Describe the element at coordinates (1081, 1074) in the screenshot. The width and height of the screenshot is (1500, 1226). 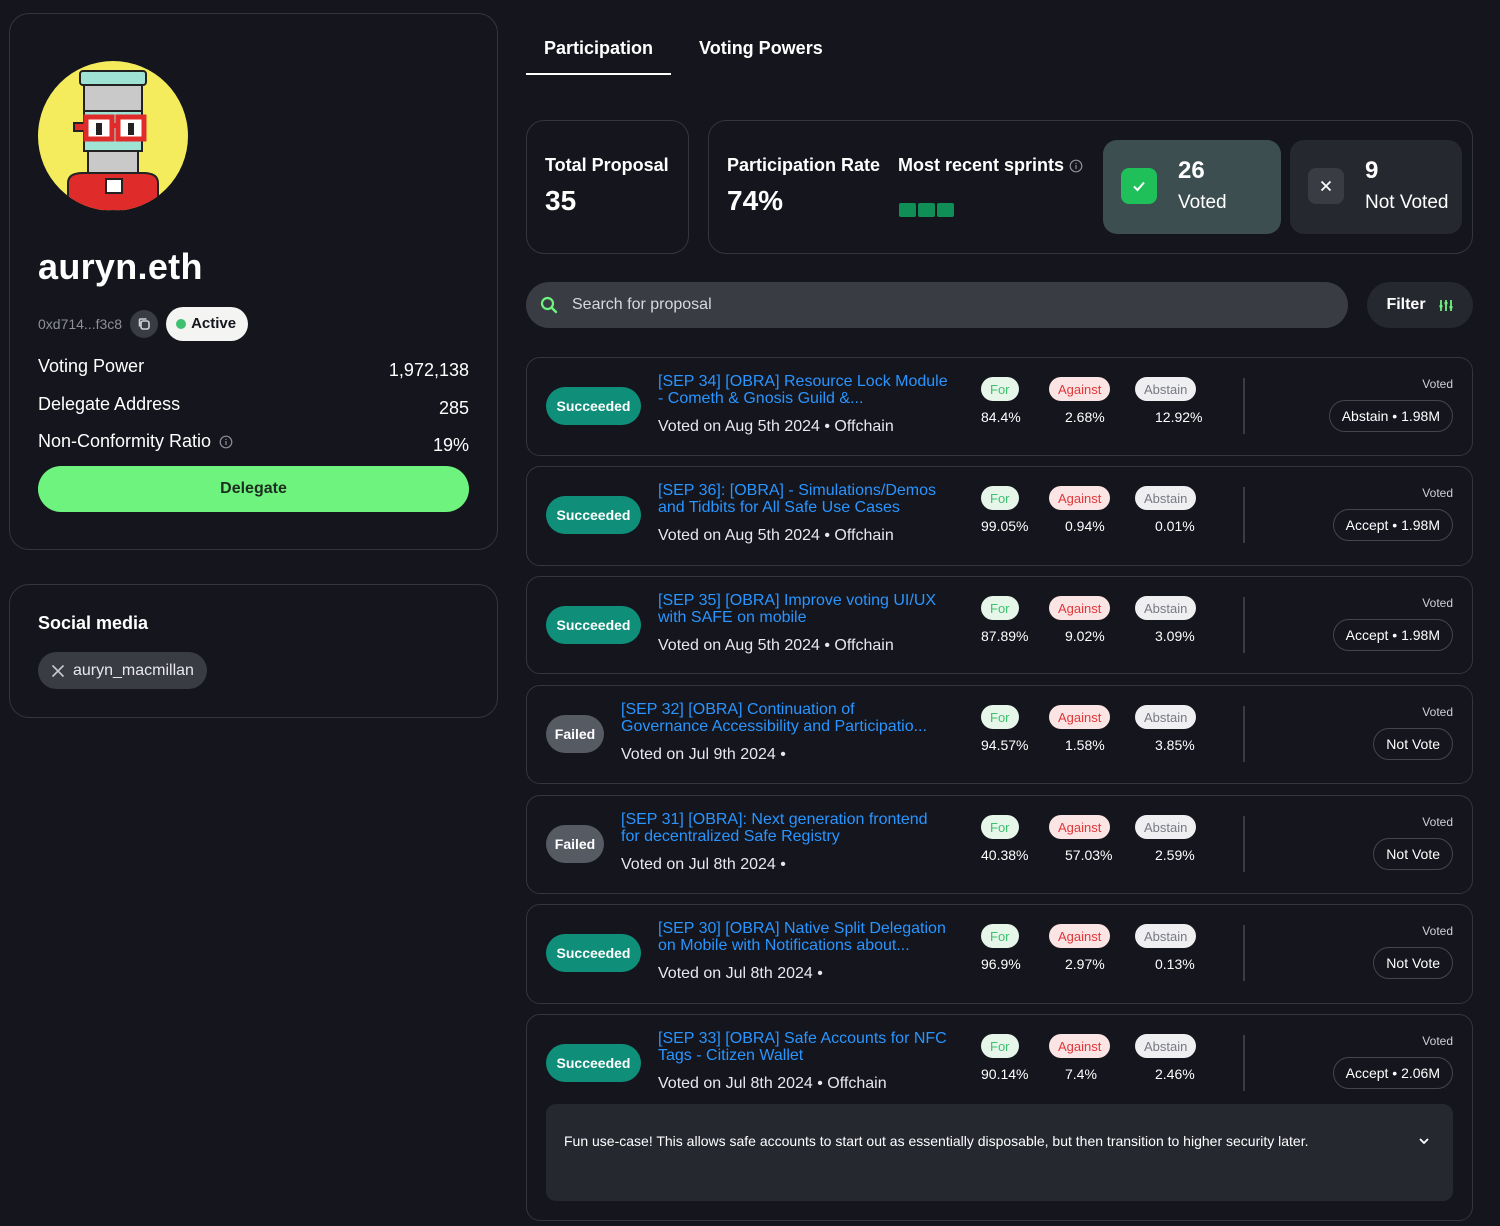
I see `against-percent: 7.4%` at that location.